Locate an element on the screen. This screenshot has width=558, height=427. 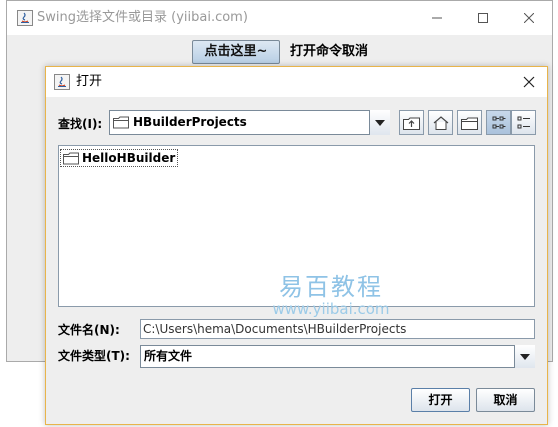
up-one-level-icon is located at coordinates (411, 123).